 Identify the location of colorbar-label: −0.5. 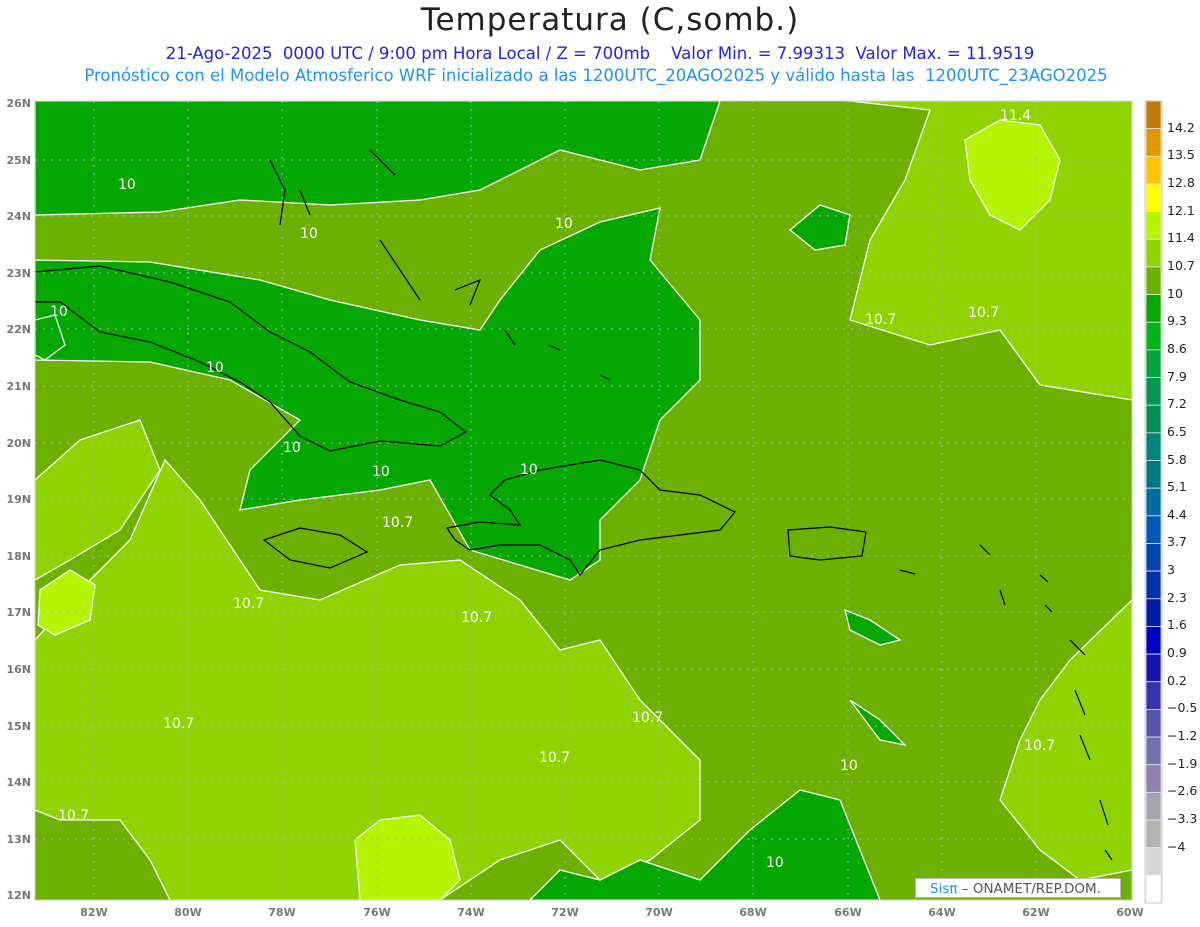
(1182, 708).